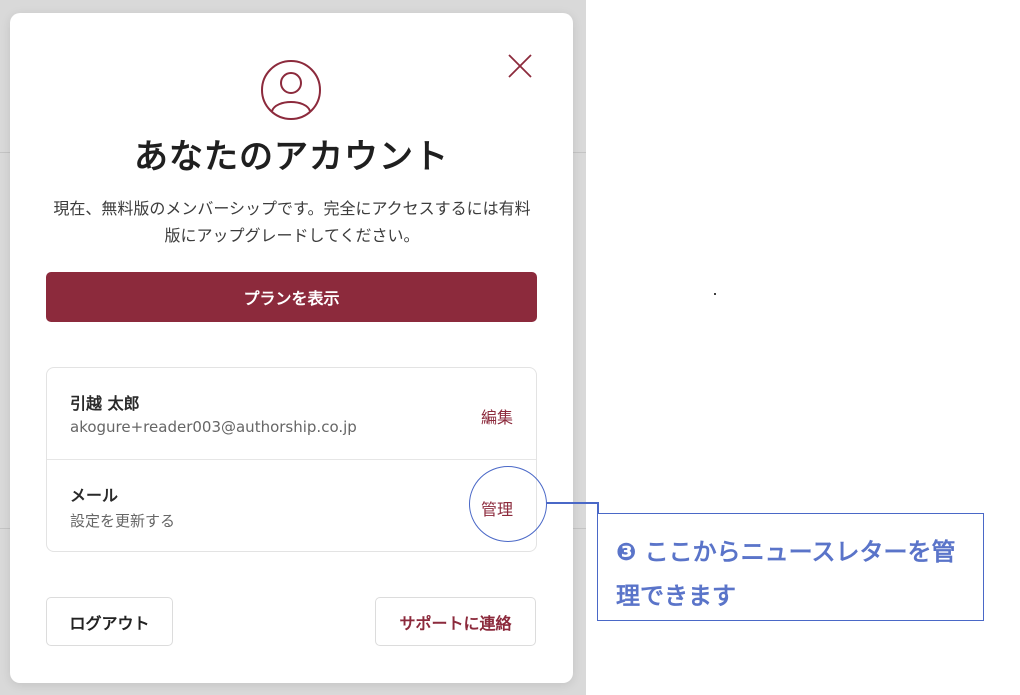  I want to click on account-email: akogure+reader003@authorship.co.jp, so click(213, 427).